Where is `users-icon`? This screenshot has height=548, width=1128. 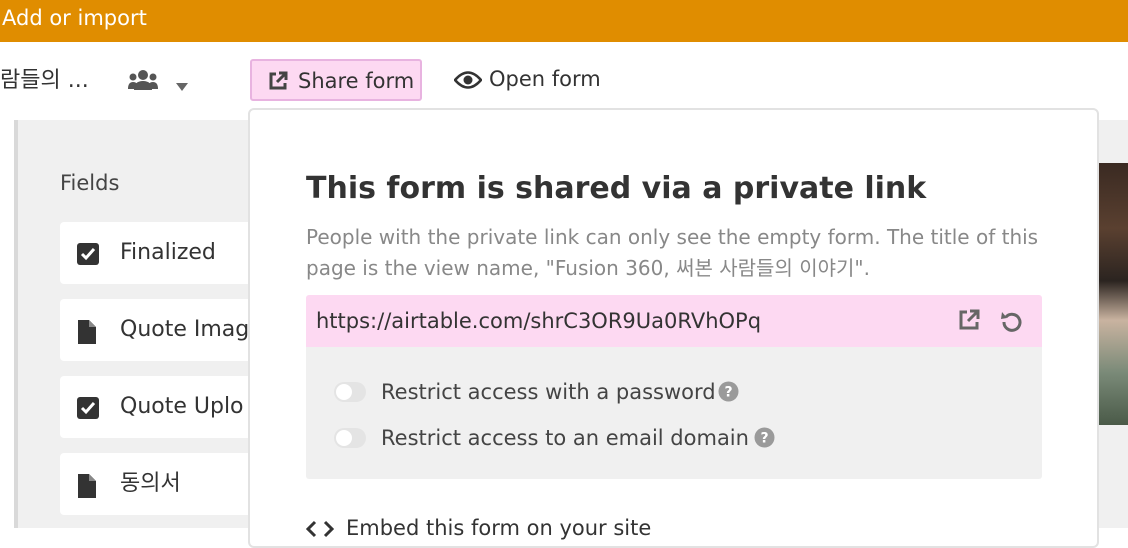 users-icon is located at coordinates (143, 82).